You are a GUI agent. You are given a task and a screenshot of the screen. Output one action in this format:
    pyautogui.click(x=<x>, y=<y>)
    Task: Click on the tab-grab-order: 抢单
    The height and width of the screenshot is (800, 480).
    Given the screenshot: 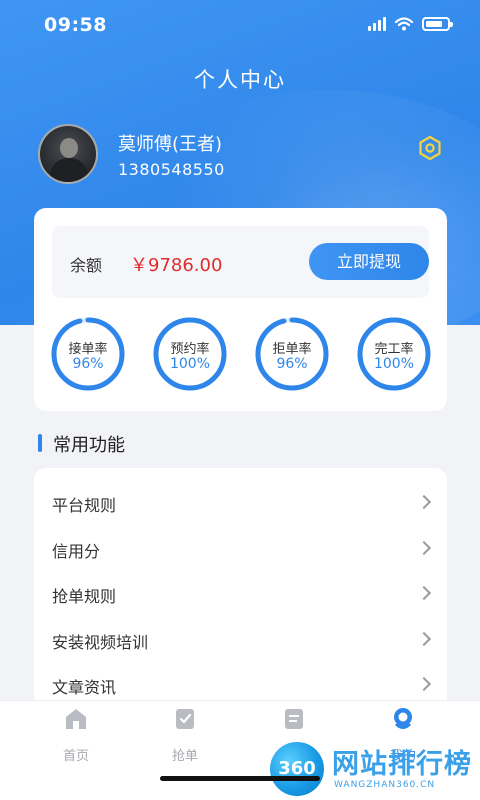 What is the action you would take?
    pyautogui.click(x=185, y=735)
    